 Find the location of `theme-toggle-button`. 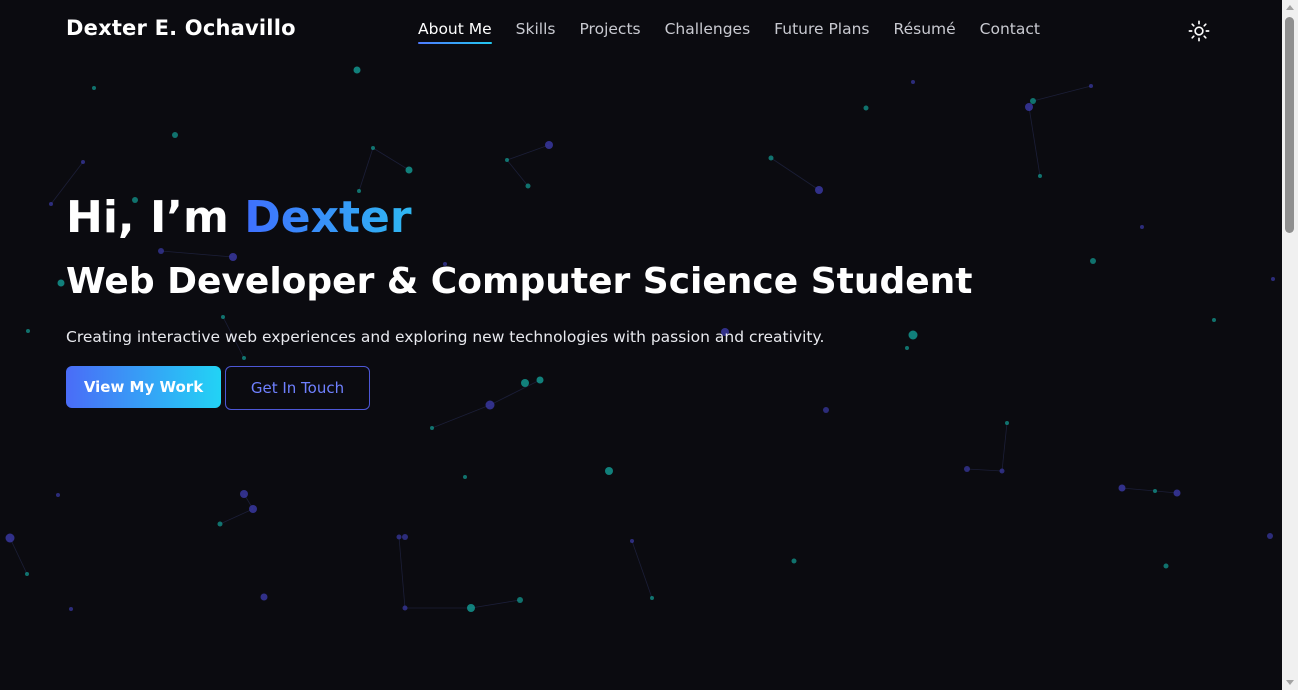

theme-toggle-button is located at coordinates (1199, 31).